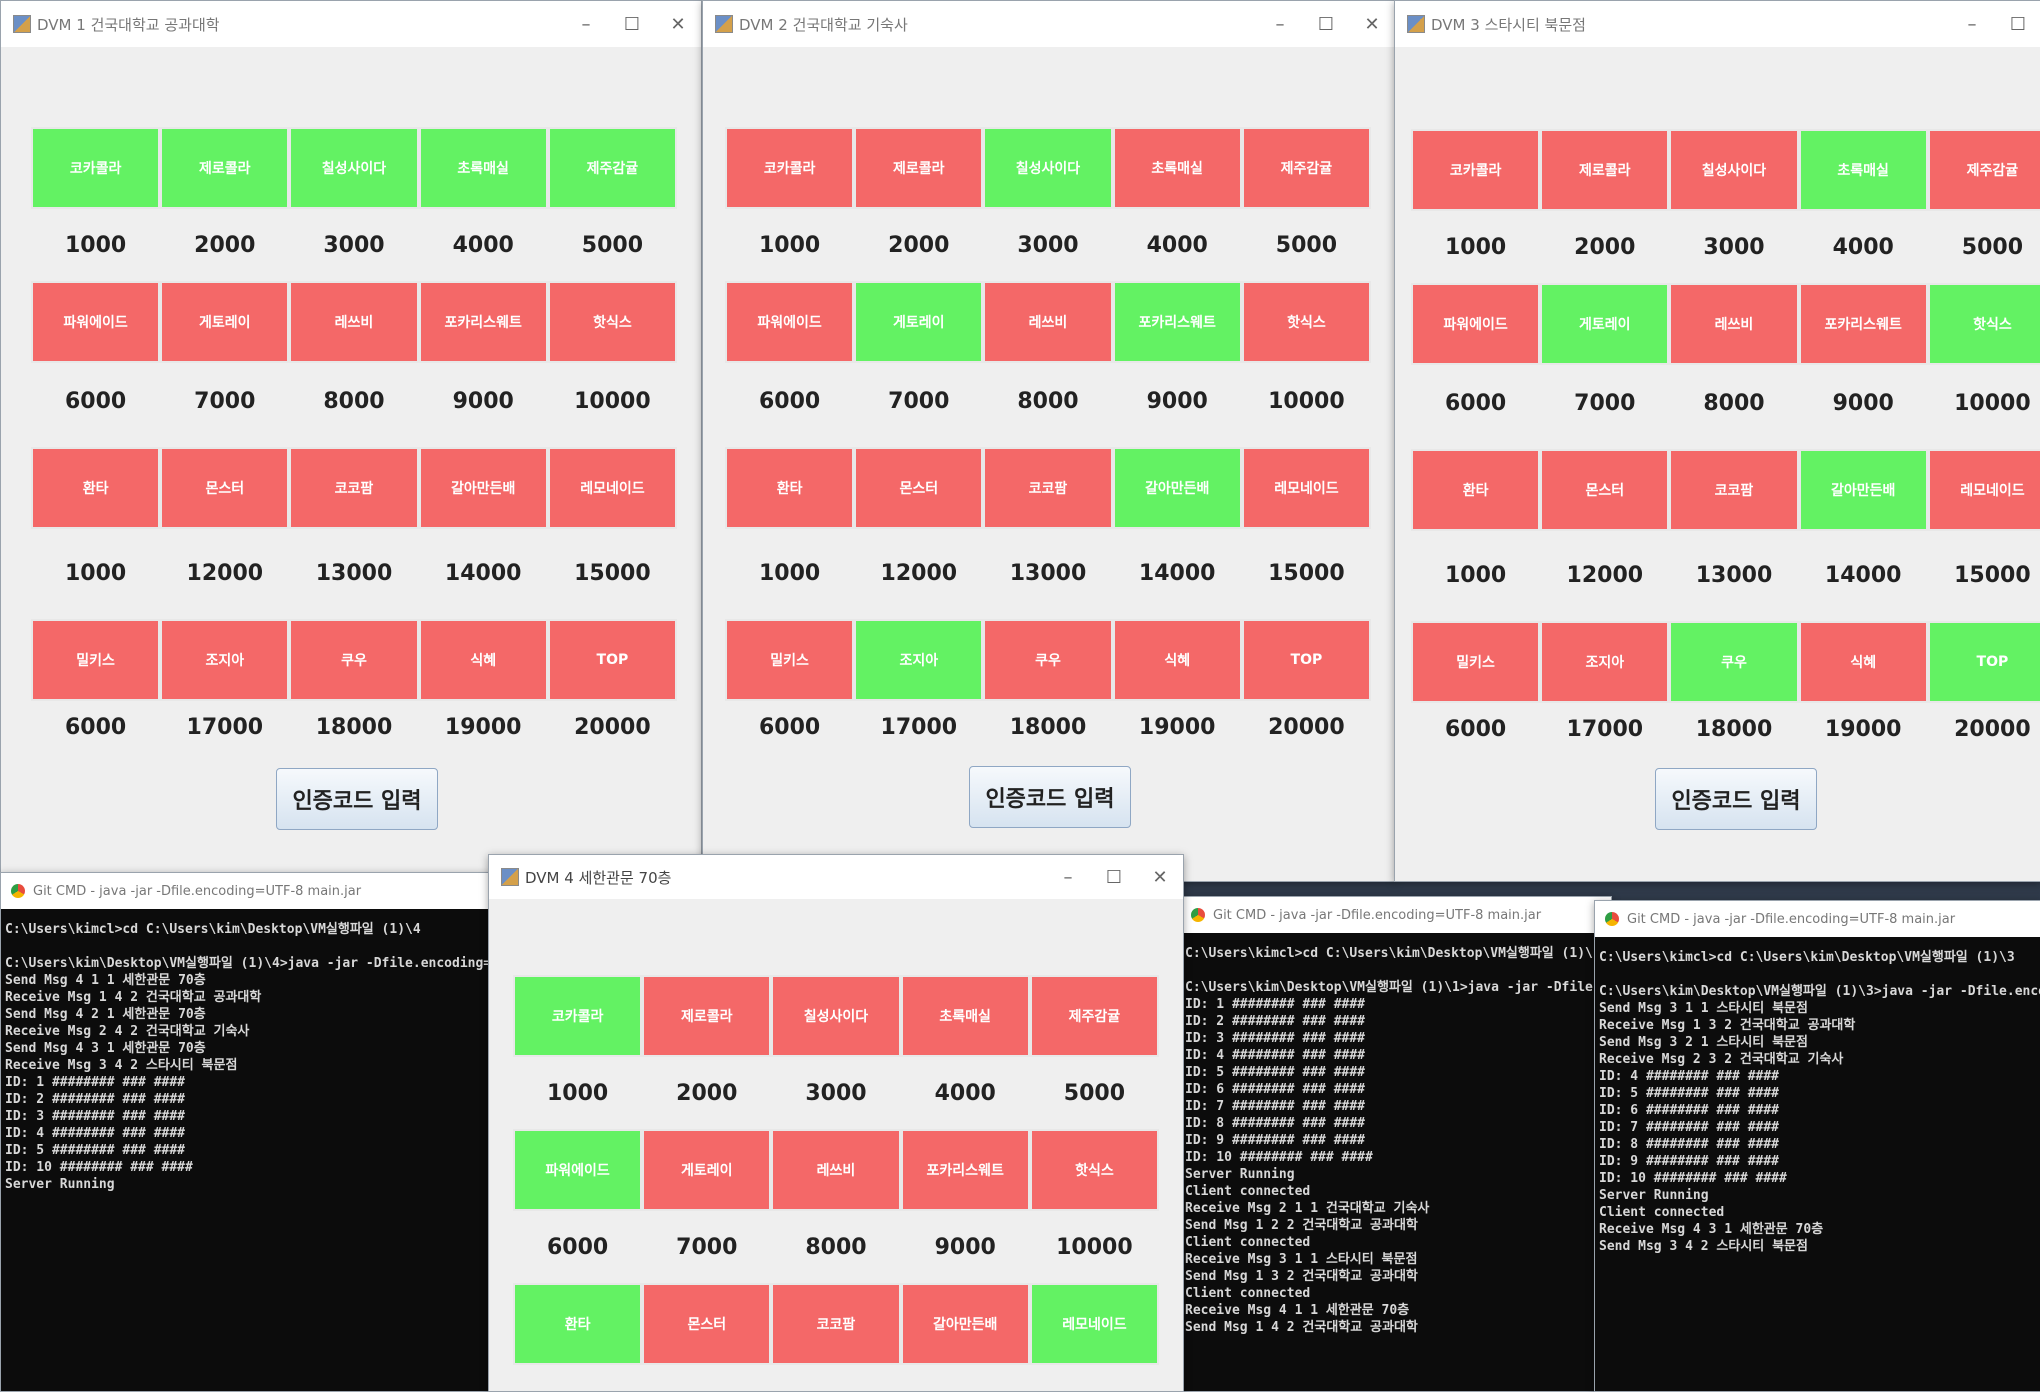 The image size is (2040, 1392). Describe the element at coordinates (357, 799) in the screenshot. I see `vm1-auth-code-button: 인증코드 입력` at that location.